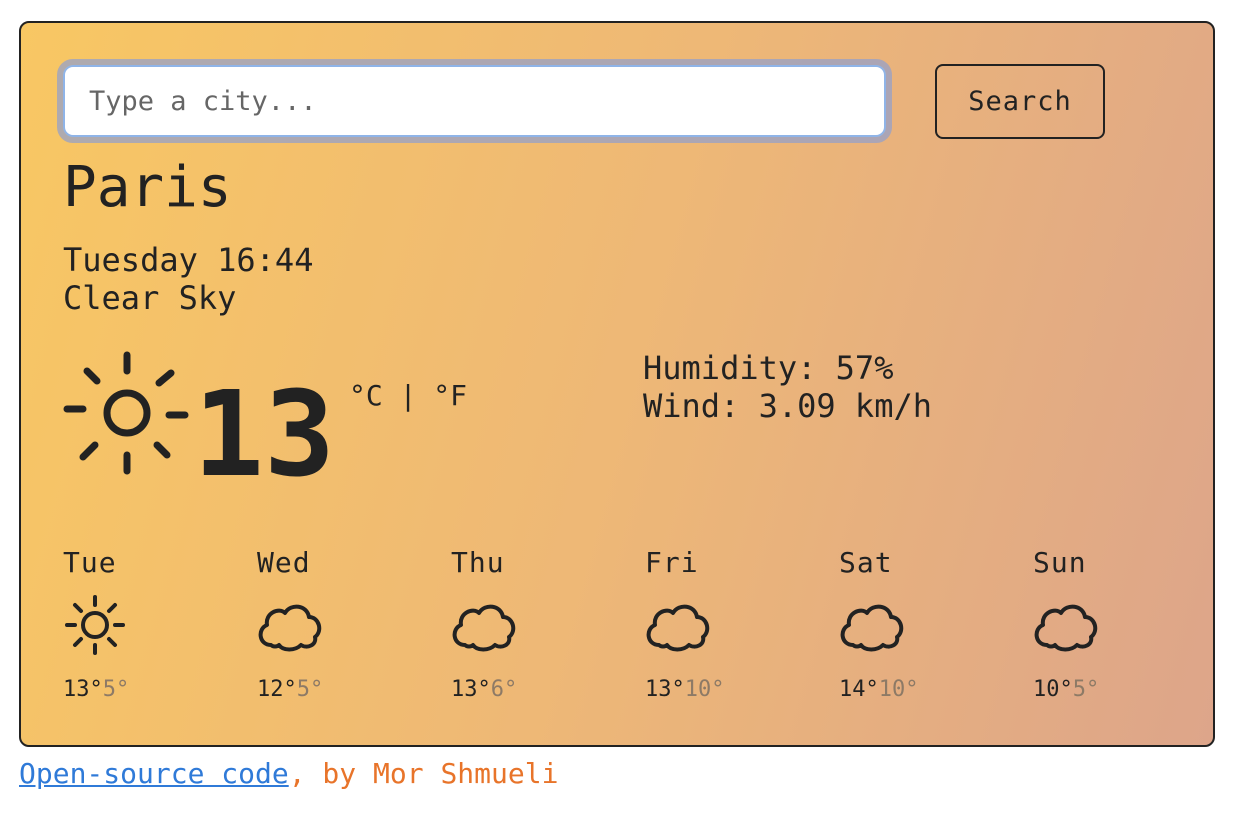  I want to click on forecast-temps: 13°10°, so click(685, 690).